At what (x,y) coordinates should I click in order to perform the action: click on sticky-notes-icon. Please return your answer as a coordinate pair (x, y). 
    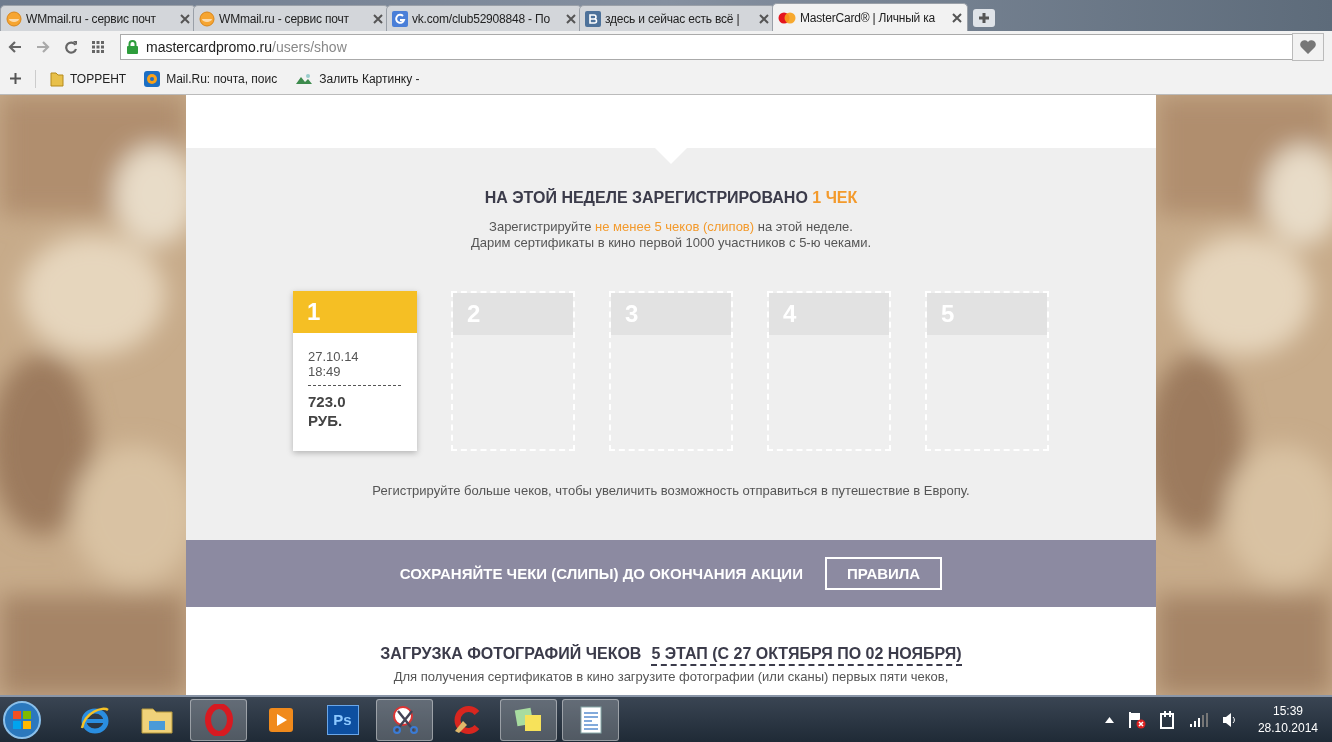
    Looking at the image, I should click on (528, 719).